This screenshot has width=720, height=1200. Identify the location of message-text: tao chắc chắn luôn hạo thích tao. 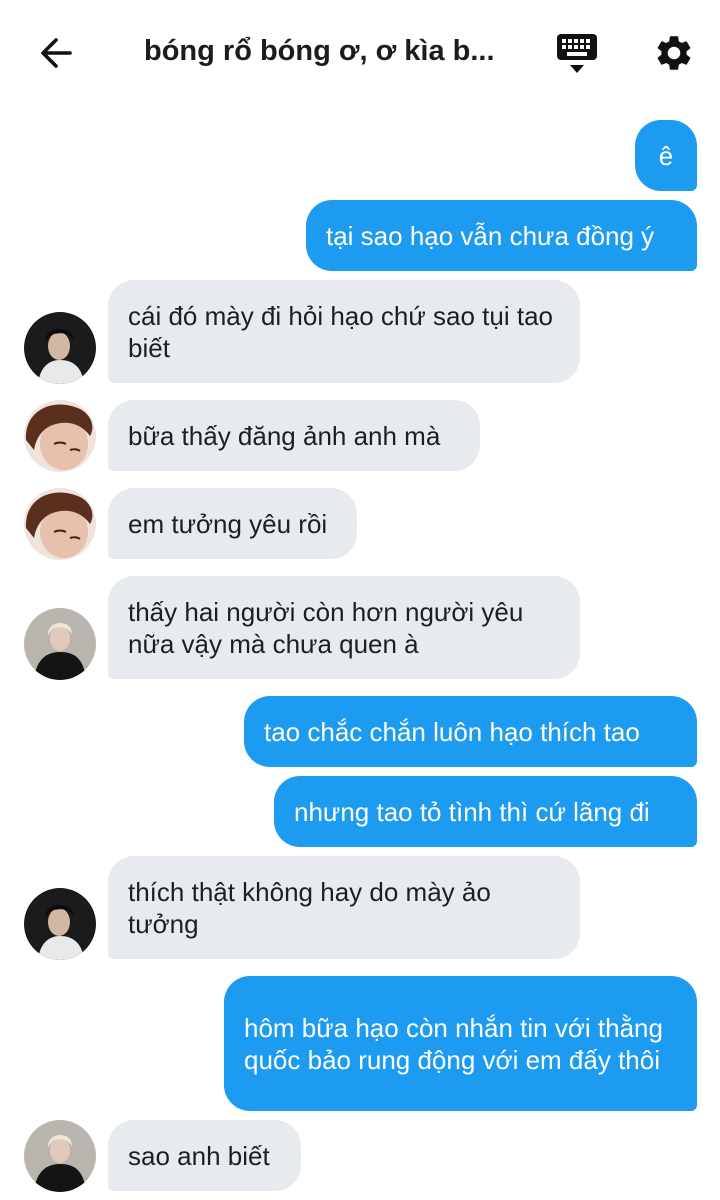
(452, 731).